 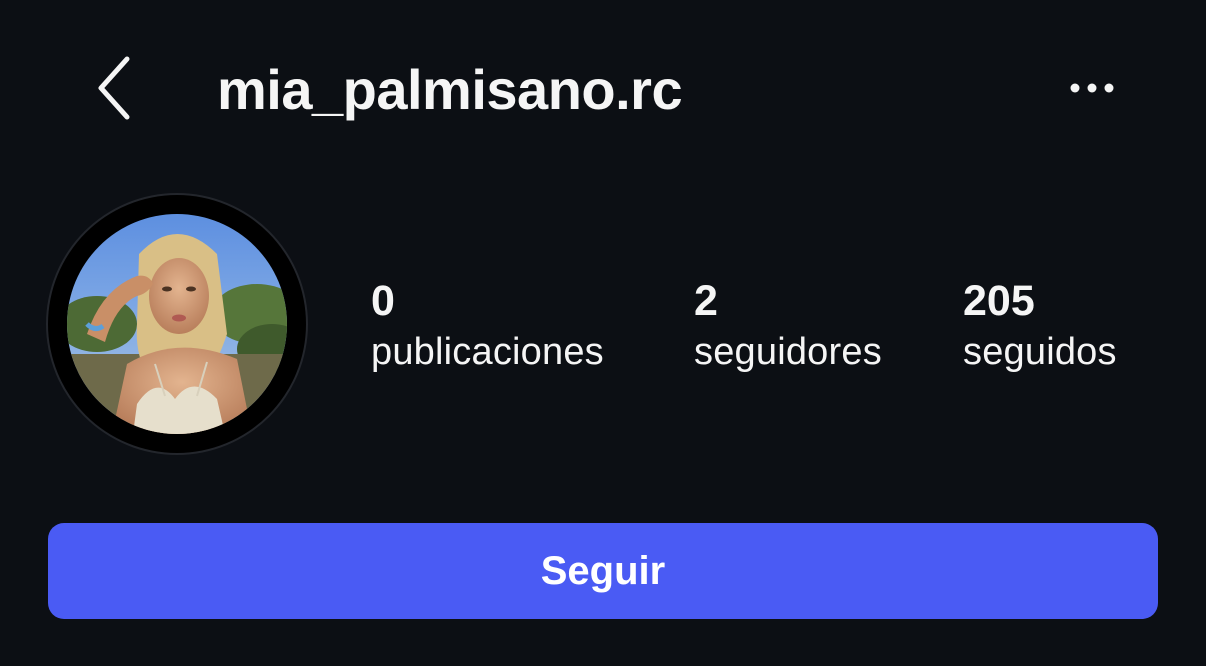 What do you see at coordinates (1040, 327) in the screenshot?
I see `stat-following: 205 seguidos` at bounding box center [1040, 327].